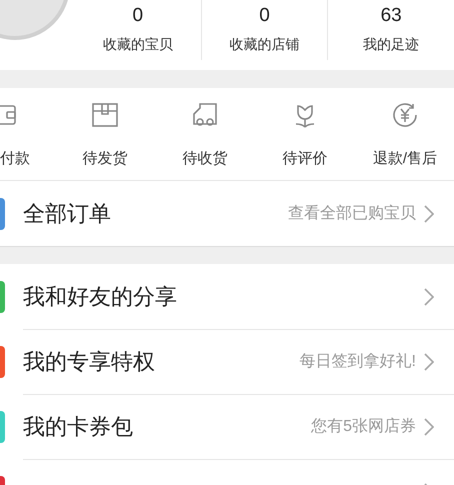 The image size is (454, 485). Describe the element at coordinates (205, 134) in the screenshot. I see `order-status-button: 待收货` at that location.